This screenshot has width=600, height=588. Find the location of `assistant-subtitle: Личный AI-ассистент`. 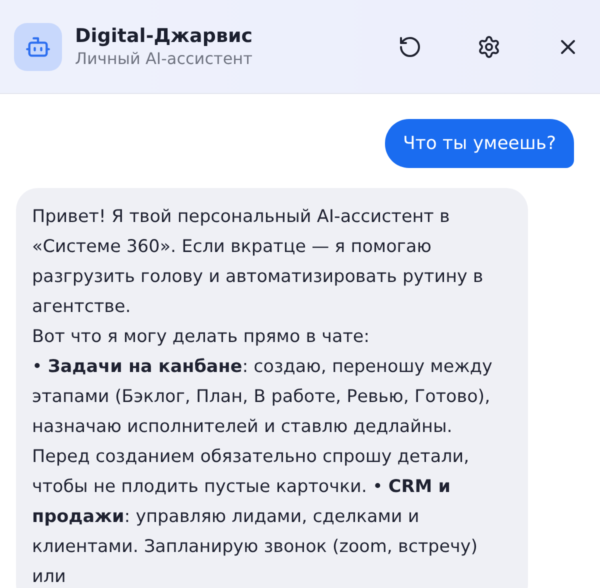

assistant-subtitle: Личный AI-ассистент is located at coordinates (164, 58).